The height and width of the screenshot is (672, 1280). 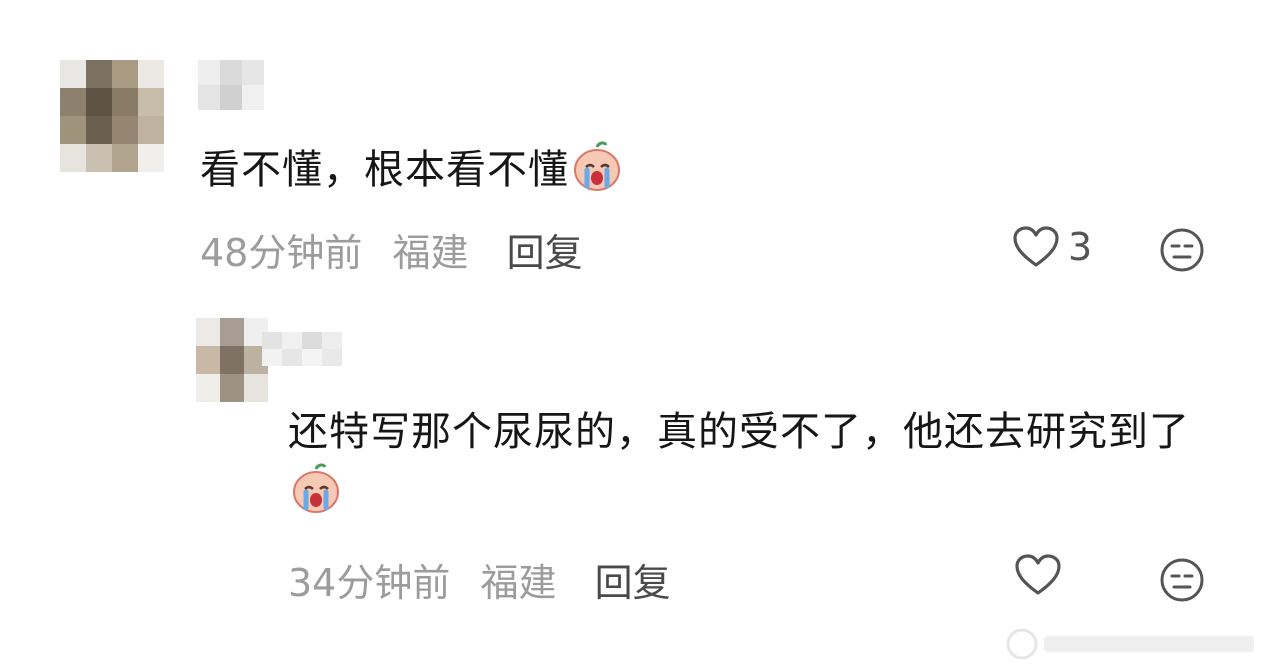 I want to click on like-button: 3, so click(x=1052, y=247).